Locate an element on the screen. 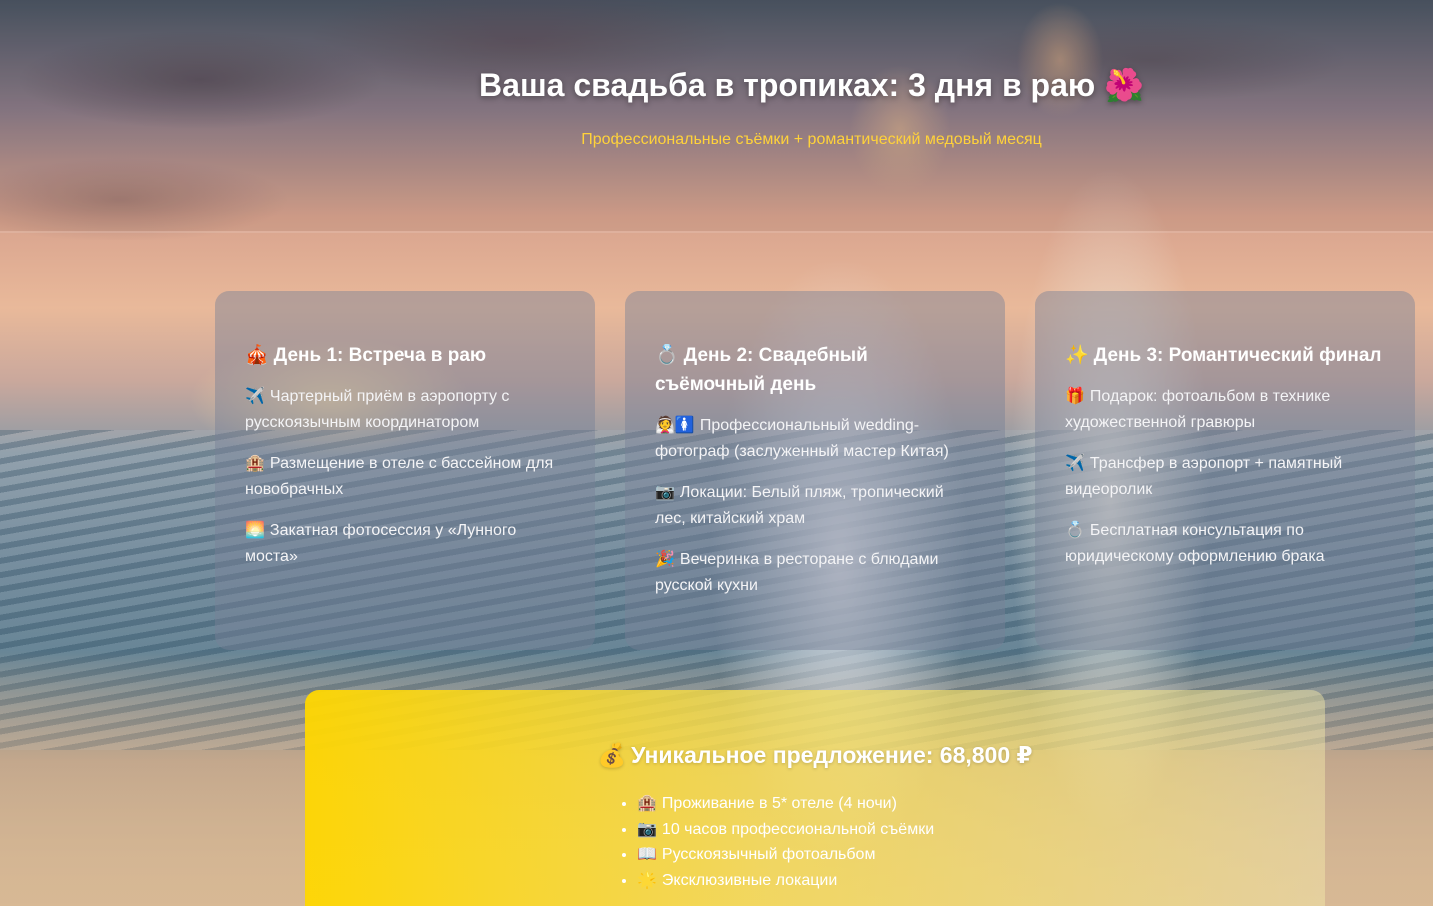  party-popper-icon: 🎉 is located at coordinates (665, 559).